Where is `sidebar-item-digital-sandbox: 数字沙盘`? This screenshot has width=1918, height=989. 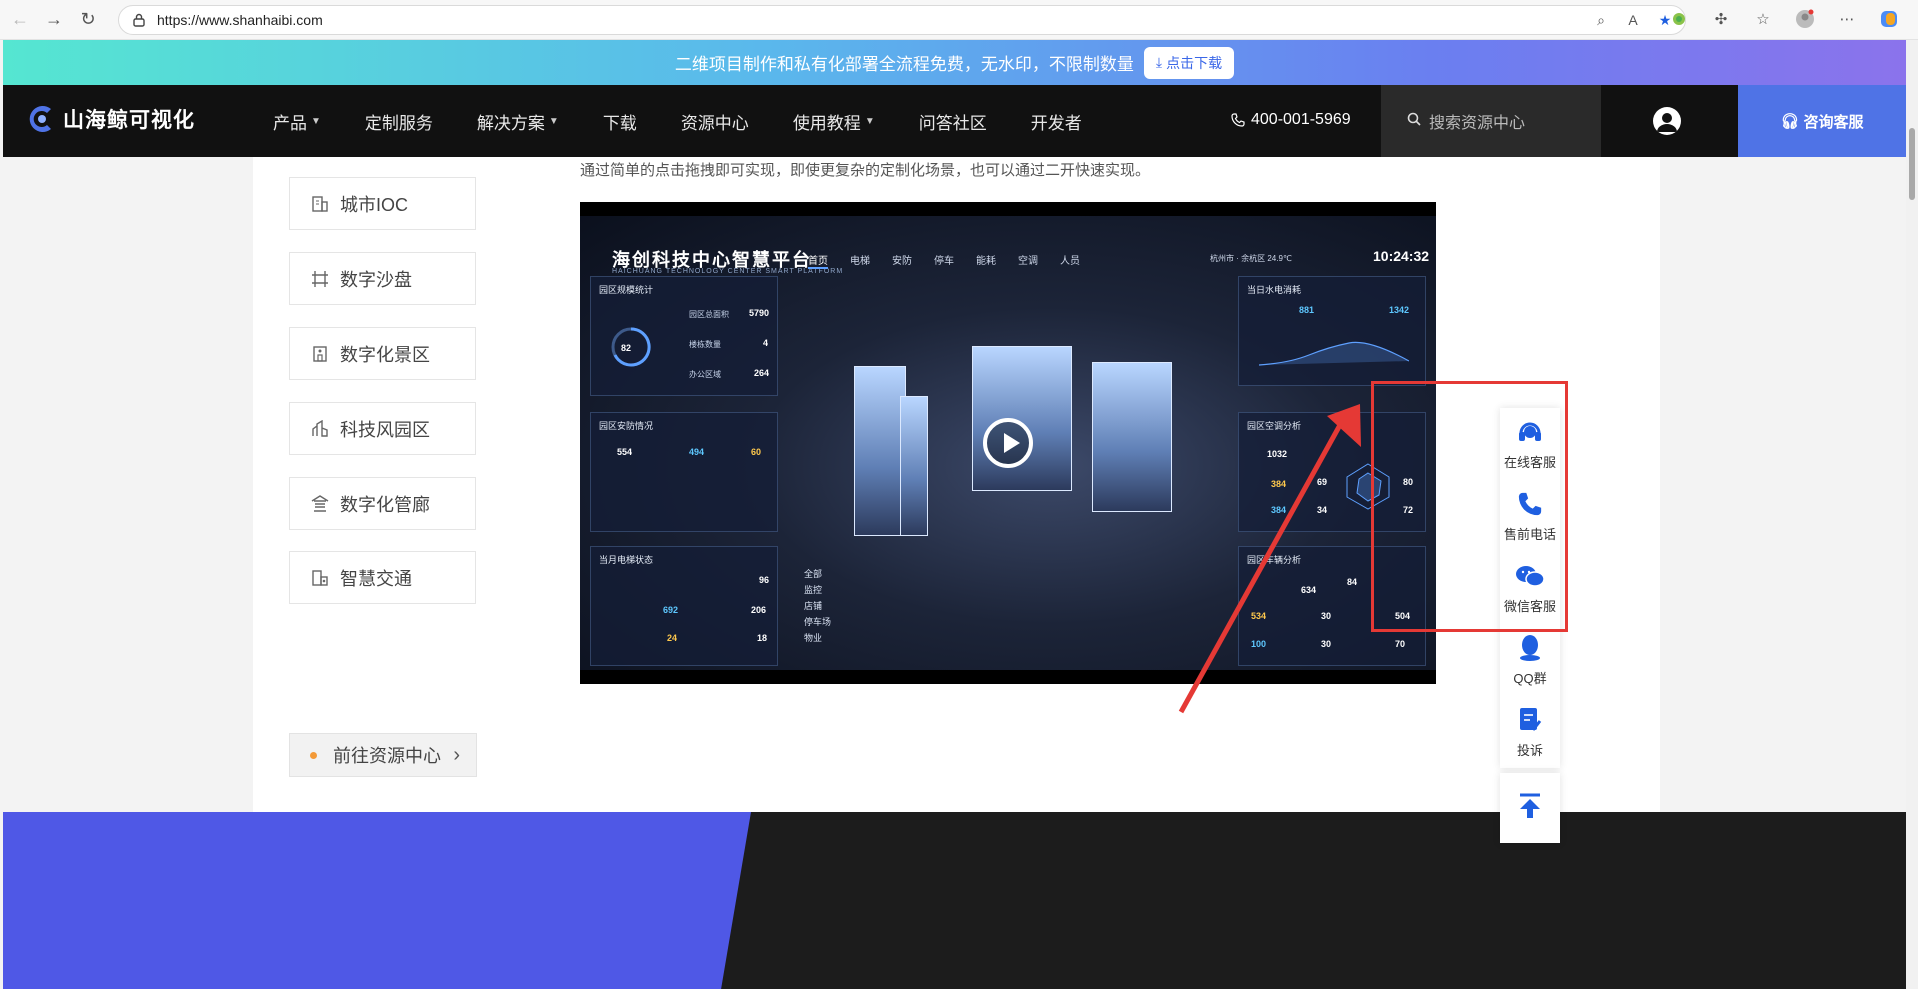 sidebar-item-digital-sandbox: 数字沙盘 is located at coordinates (382, 278).